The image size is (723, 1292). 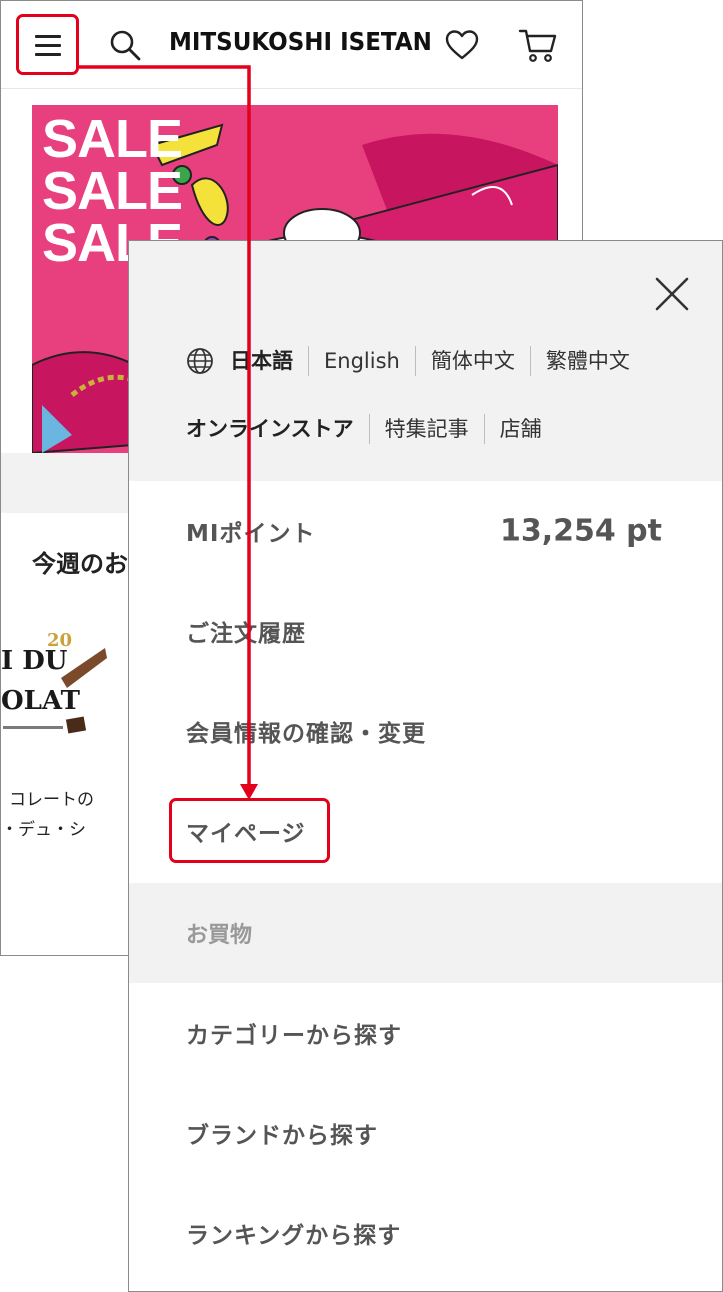 I want to click on globe-icon, so click(x=200, y=361).